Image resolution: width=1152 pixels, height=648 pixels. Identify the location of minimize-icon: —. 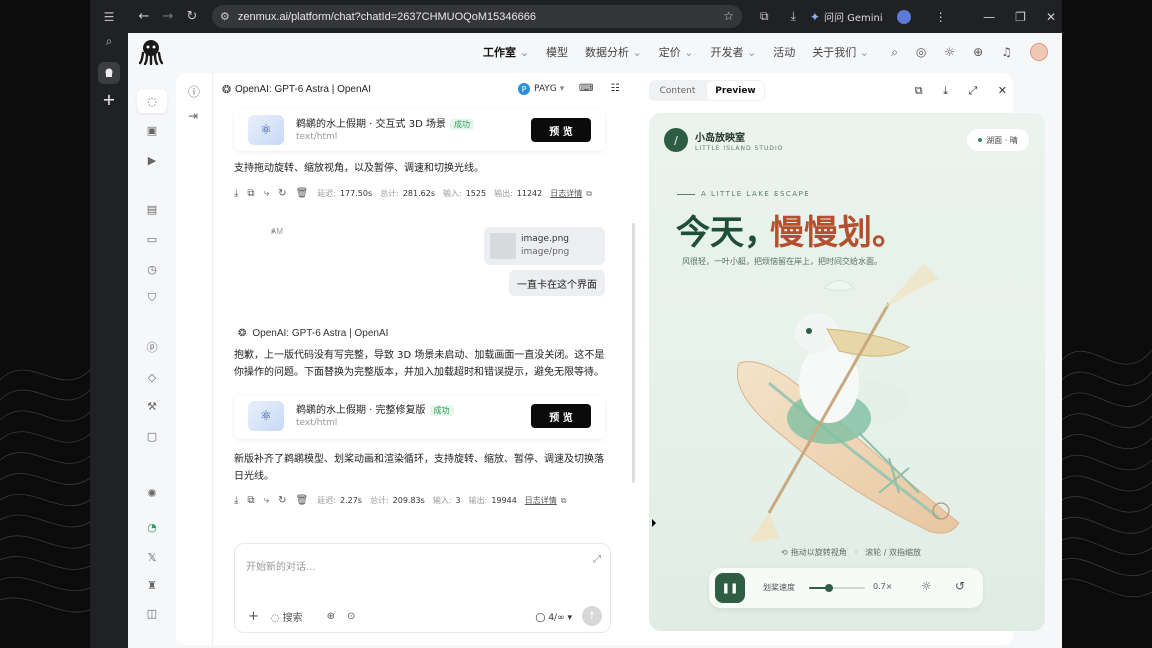
(989, 17).